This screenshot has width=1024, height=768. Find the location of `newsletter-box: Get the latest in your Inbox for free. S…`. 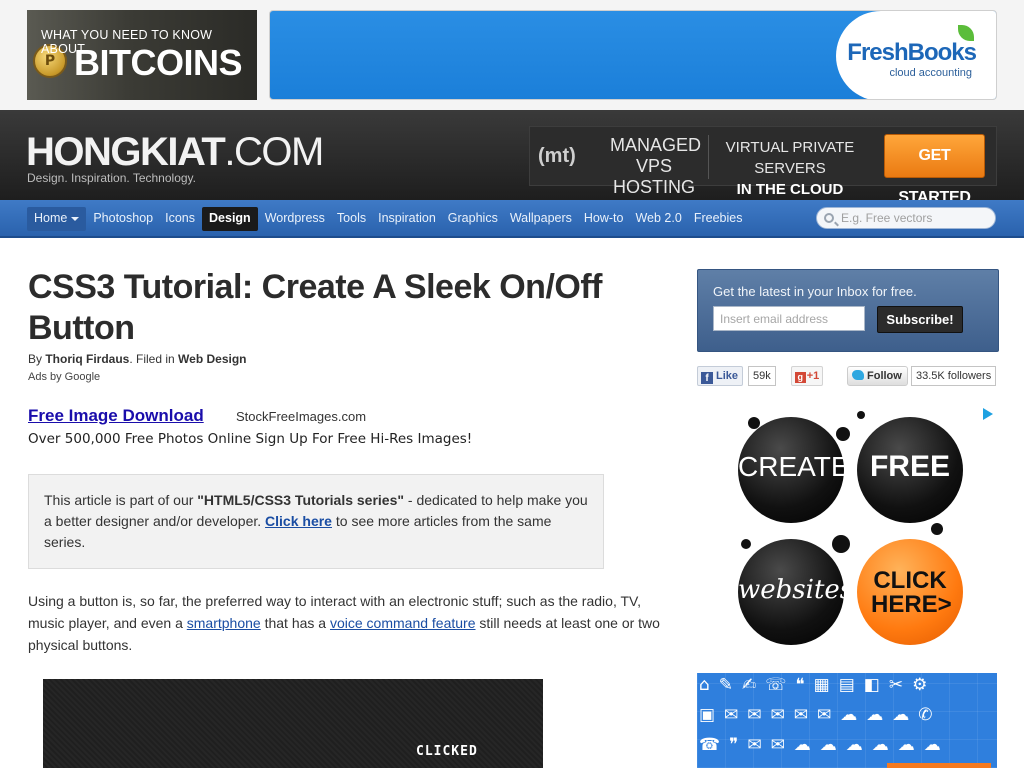

newsletter-box: Get the latest in your Inbox for free. S… is located at coordinates (848, 310).